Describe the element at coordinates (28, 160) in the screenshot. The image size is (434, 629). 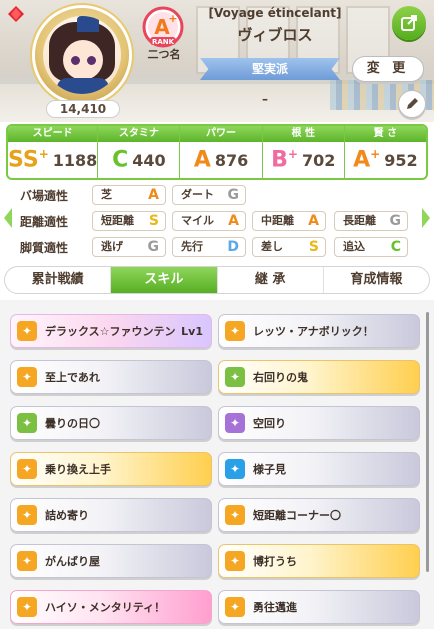
I see `stat-grade: SS+` at that location.